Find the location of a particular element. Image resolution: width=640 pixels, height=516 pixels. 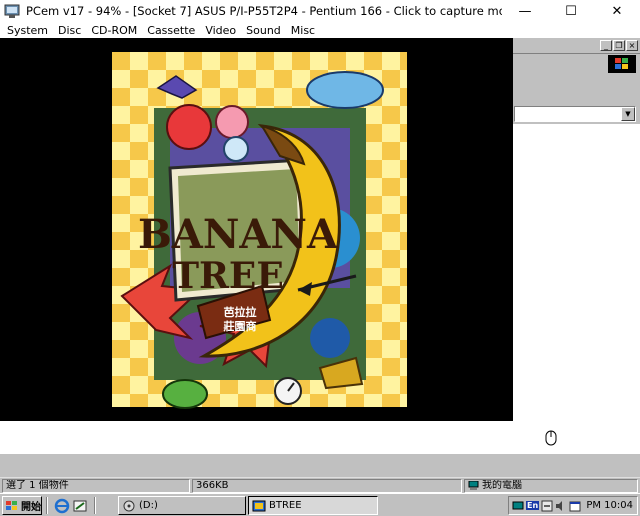

mouse-cursor-icon is located at coordinates (551, 438).